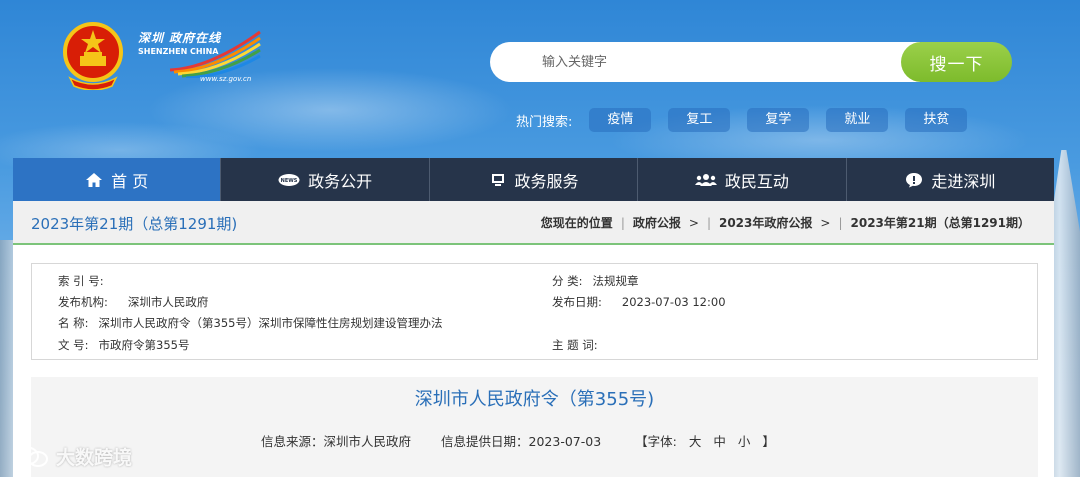  I want to click on news-icon: NEWS, so click(289, 179).